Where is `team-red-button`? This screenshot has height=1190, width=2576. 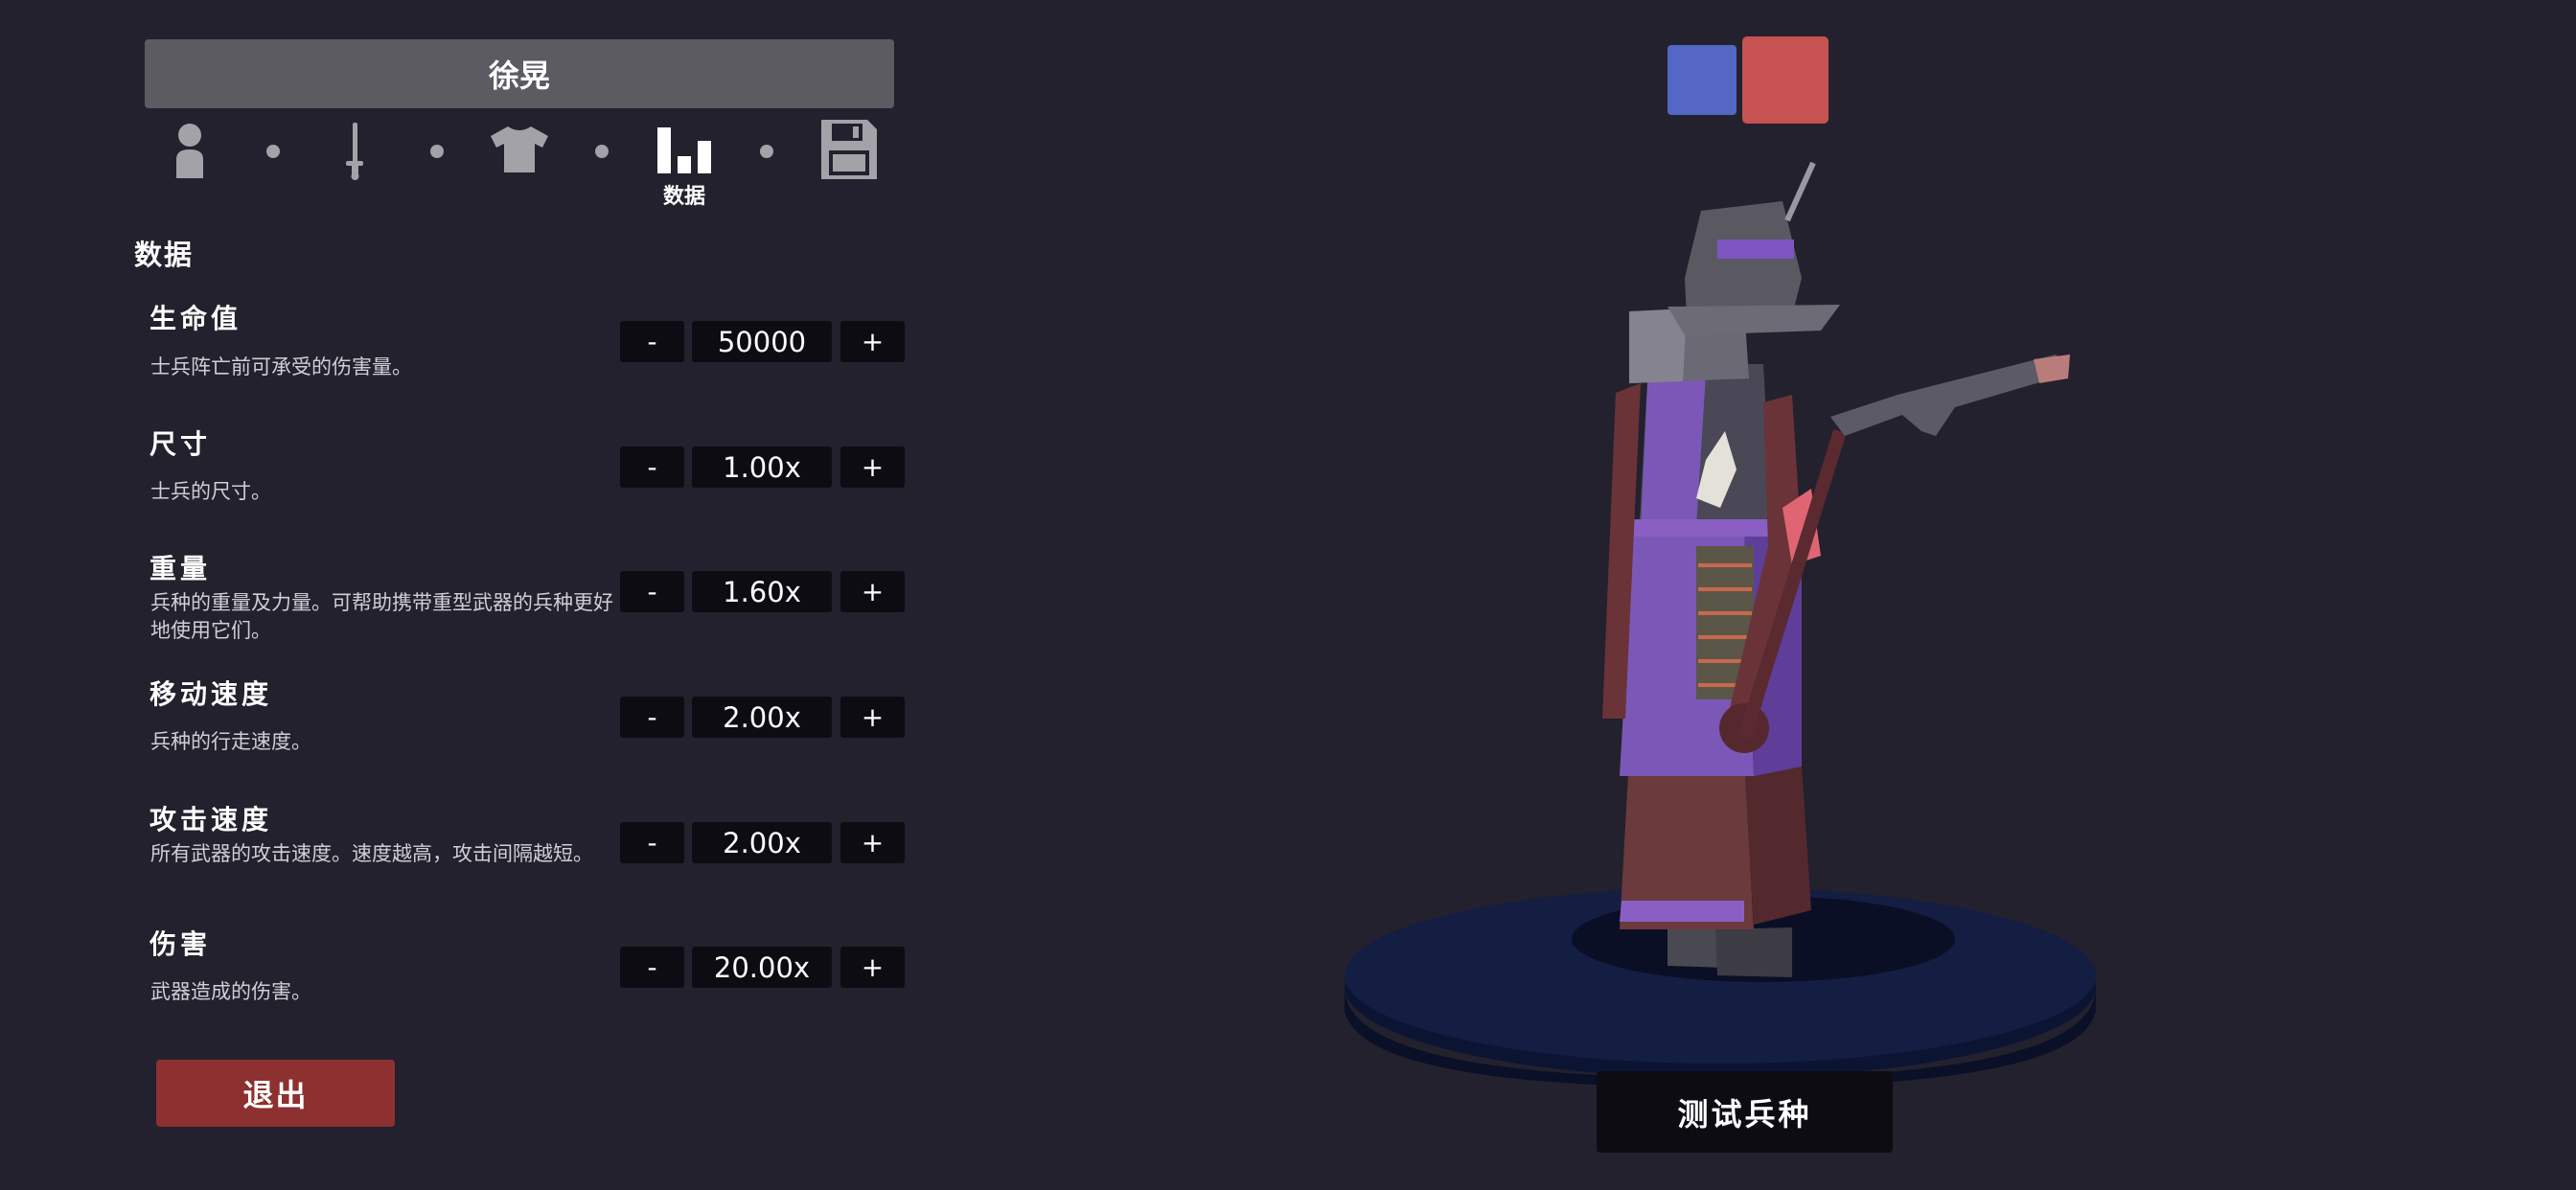
team-red-button is located at coordinates (1785, 80).